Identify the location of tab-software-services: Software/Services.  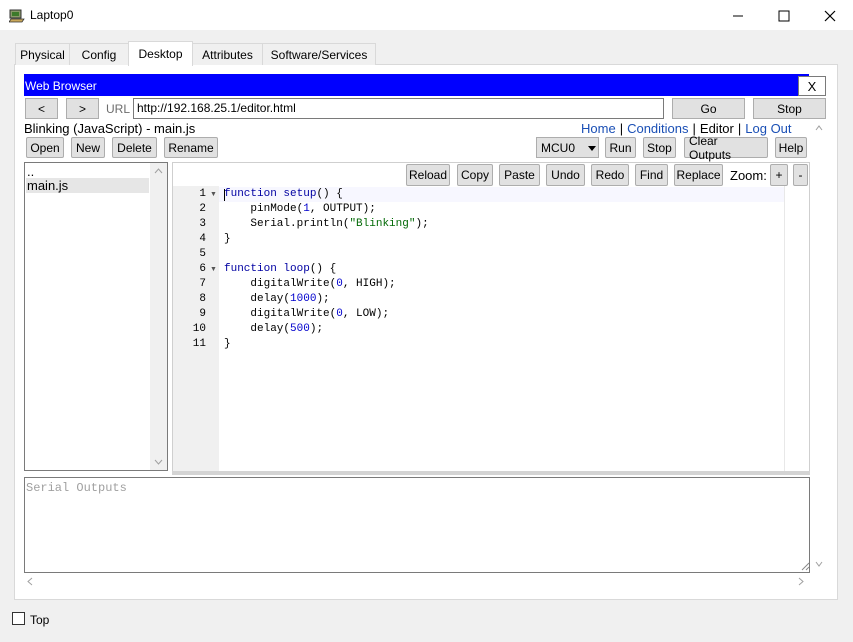
(319, 54).